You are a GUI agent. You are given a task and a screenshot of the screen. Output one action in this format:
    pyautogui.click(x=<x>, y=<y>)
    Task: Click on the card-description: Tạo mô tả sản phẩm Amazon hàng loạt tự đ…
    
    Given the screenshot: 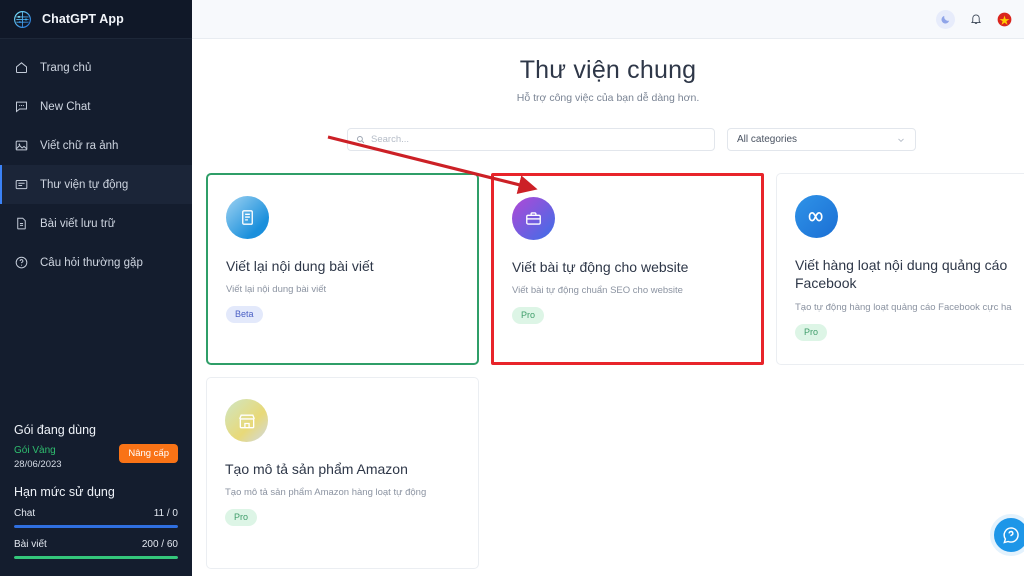 What is the action you would take?
    pyautogui.click(x=326, y=493)
    